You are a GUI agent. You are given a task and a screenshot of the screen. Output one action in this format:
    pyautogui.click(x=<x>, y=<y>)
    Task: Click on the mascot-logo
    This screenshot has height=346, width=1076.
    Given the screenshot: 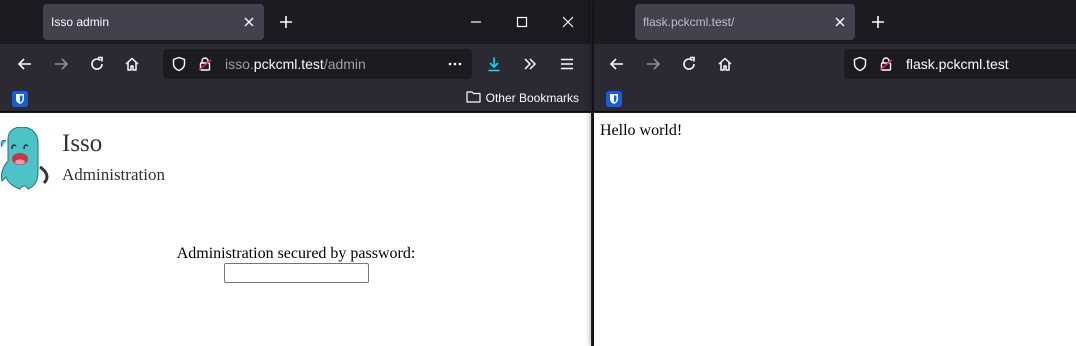 What is the action you would take?
    pyautogui.click(x=24, y=158)
    